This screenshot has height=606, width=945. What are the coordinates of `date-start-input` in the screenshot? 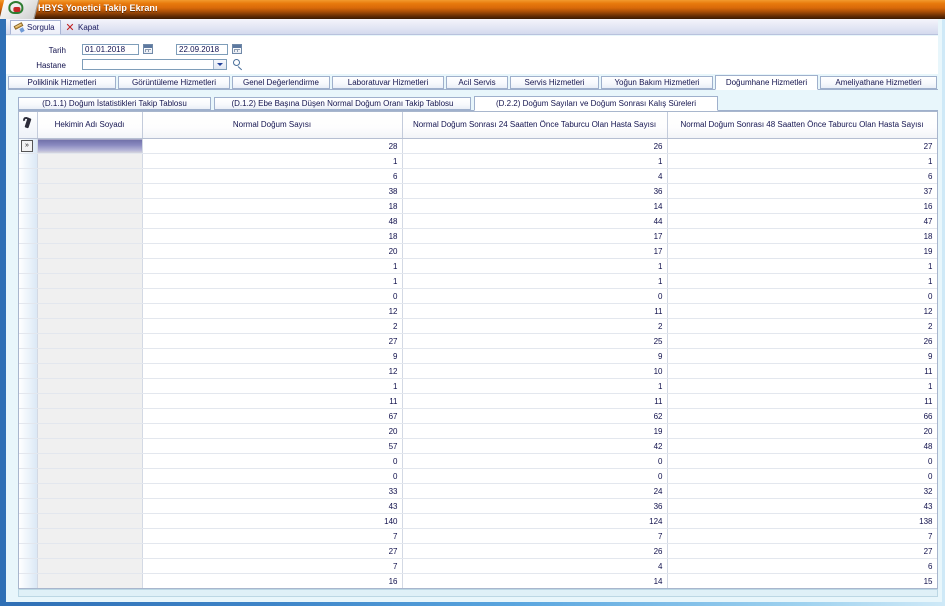 It's located at (110, 49).